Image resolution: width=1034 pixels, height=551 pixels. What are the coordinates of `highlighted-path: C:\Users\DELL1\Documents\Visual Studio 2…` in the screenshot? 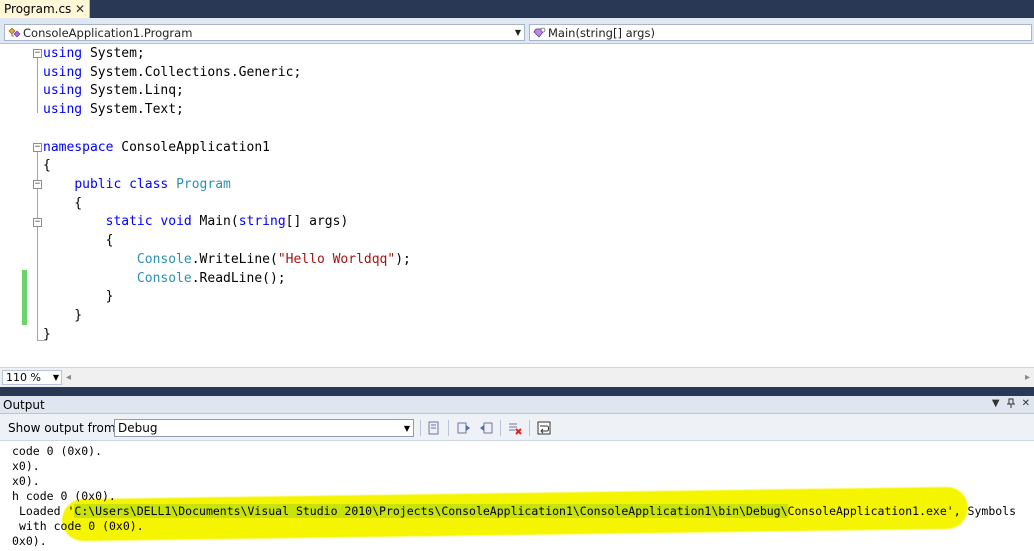 It's located at (431, 511).